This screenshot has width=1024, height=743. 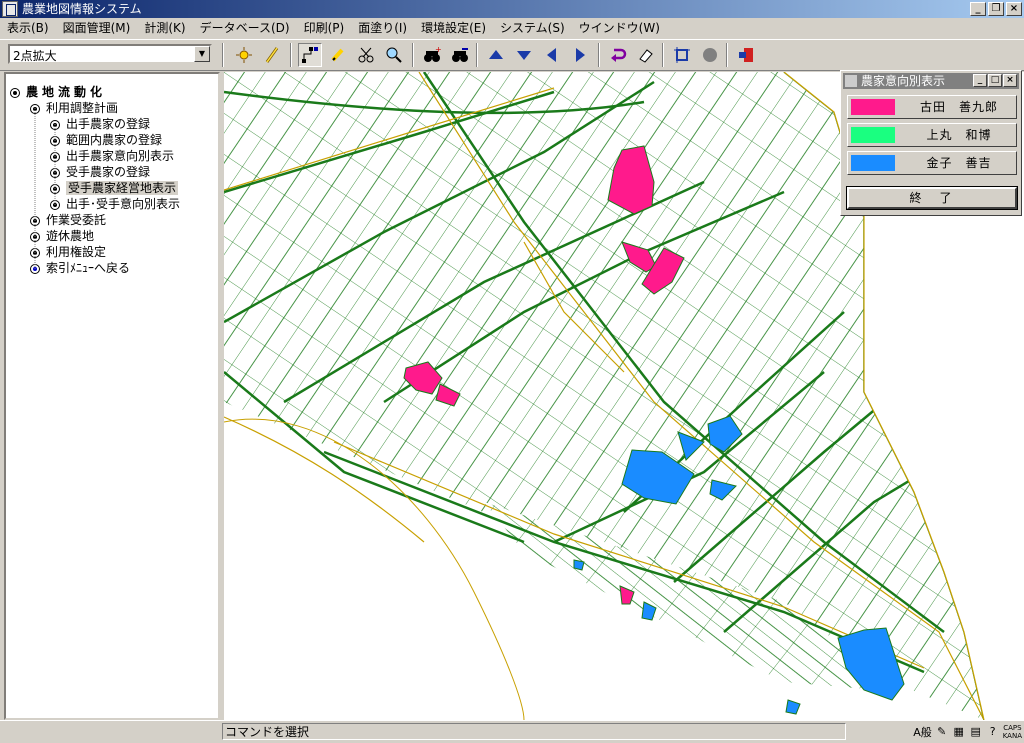 I want to click on dialog-title-bar: 農家意向別表示 _ □ ×, so click(x=931, y=81).